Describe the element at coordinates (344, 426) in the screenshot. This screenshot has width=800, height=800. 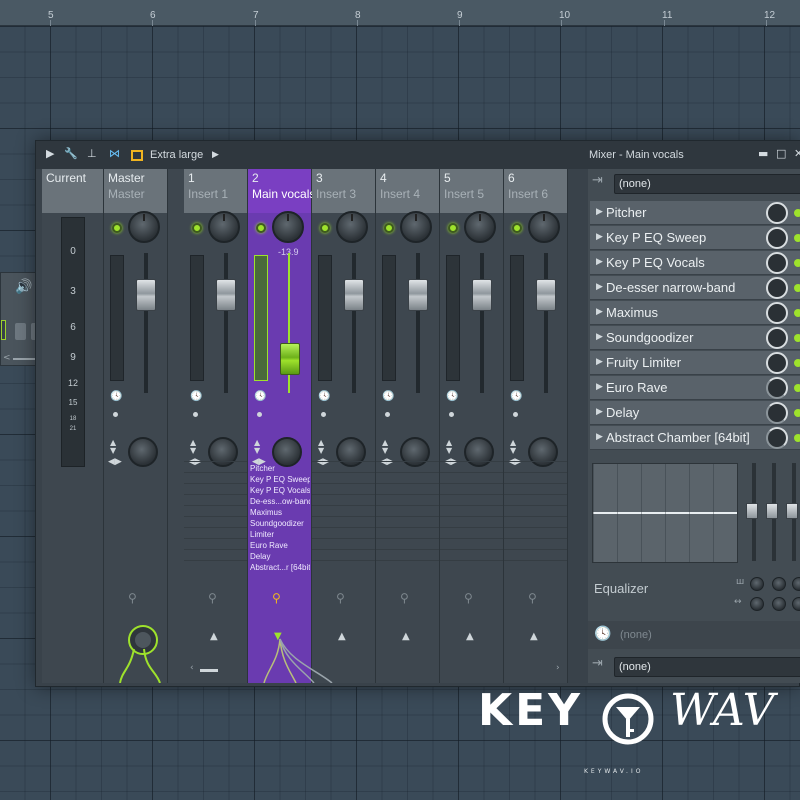
I see `strip-insert-3: 3 Insert 3 🕓 ▲▼ ◀▶ ⚲ ▲` at that location.